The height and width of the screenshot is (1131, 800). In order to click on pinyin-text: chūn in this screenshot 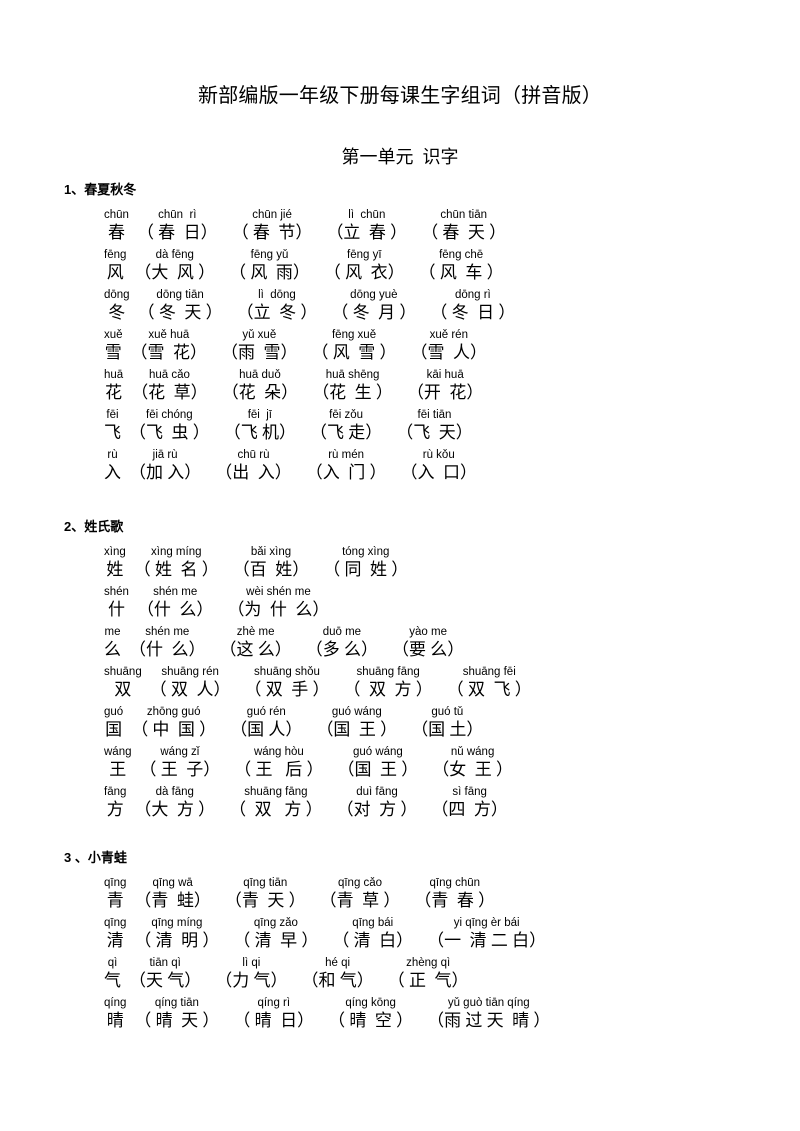, I will do `click(116, 215)`.